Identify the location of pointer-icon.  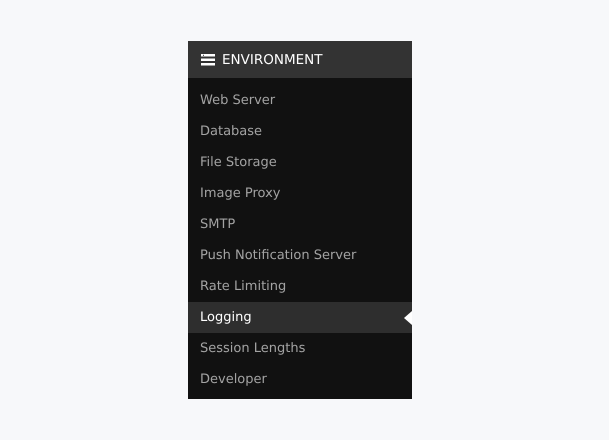
(408, 318).